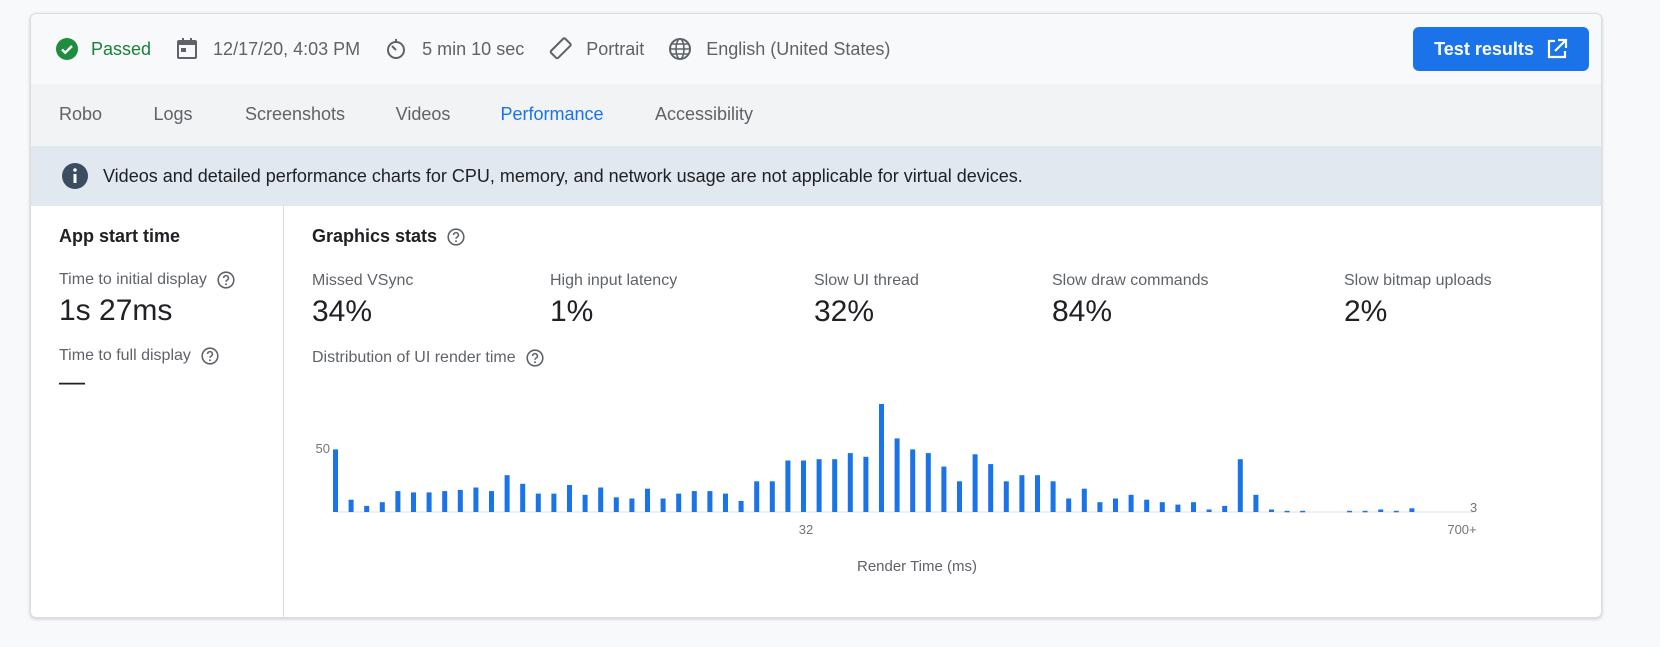 This screenshot has width=1660, height=647. What do you see at coordinates (798, 48) in the screenshot?
I see `status-locale-text: English (United States)` at bounding box center [798, 48].